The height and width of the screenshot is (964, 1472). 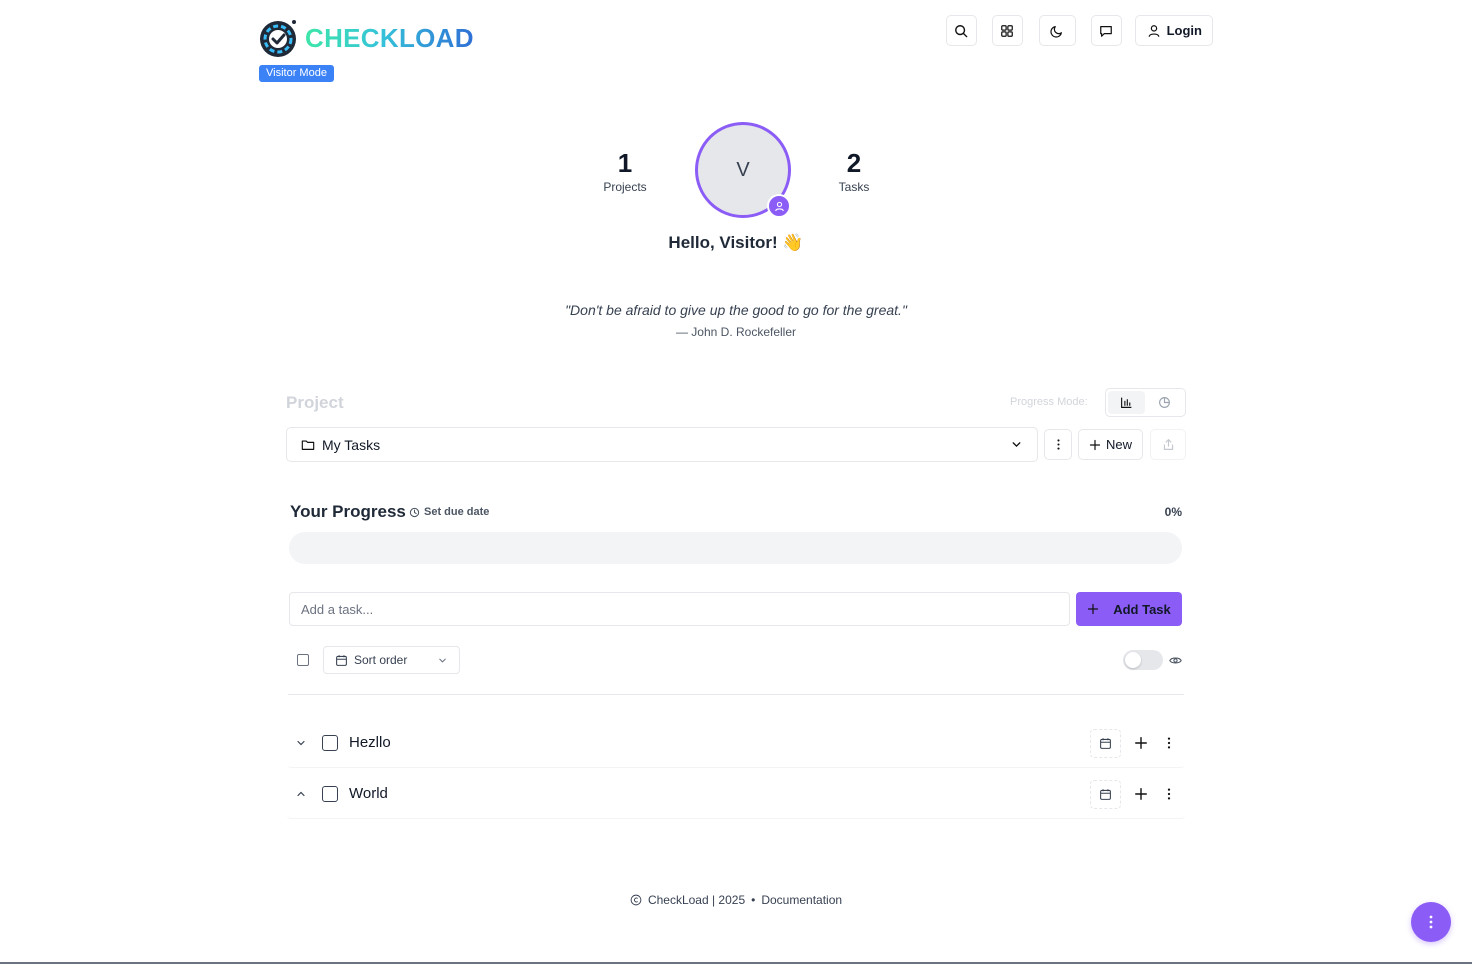 I want to click on floating-menu-button, so click(x=1431, y=922).